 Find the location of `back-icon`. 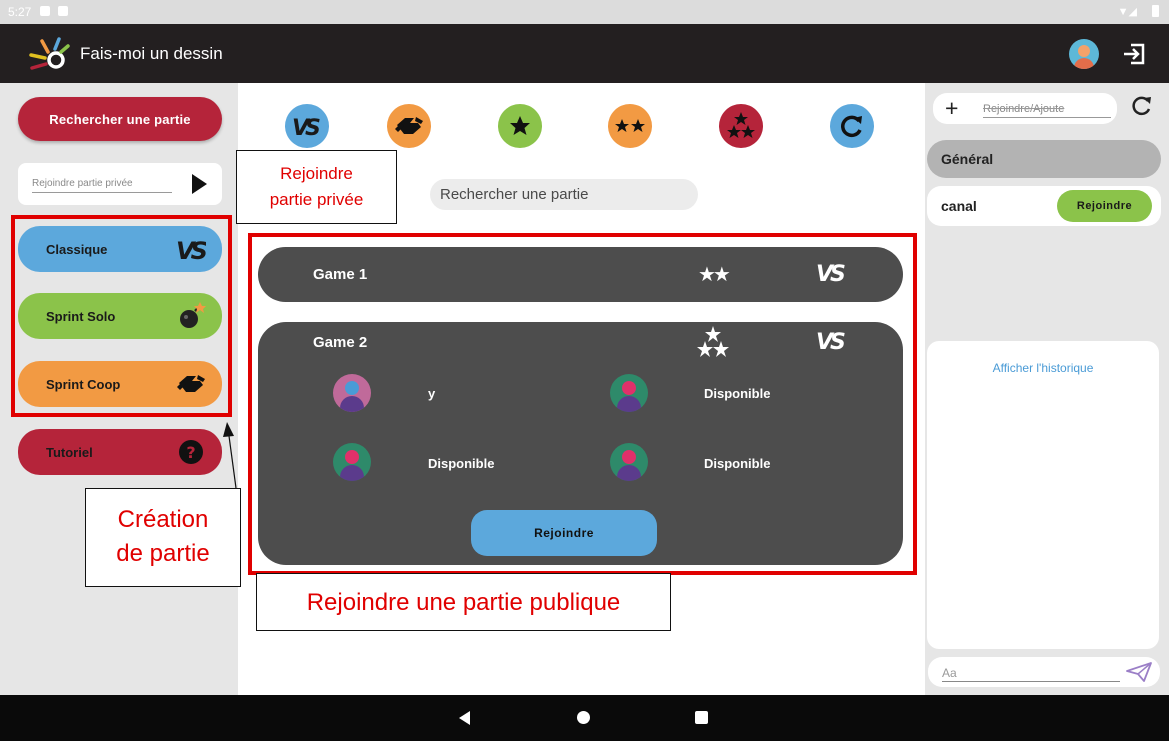

back-icon is located at coordinates (464, 718).